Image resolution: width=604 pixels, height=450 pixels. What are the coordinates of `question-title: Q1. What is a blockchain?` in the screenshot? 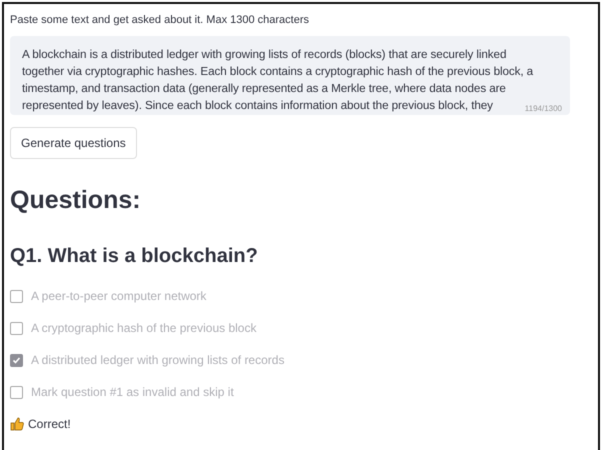 It's located at (134, 256).